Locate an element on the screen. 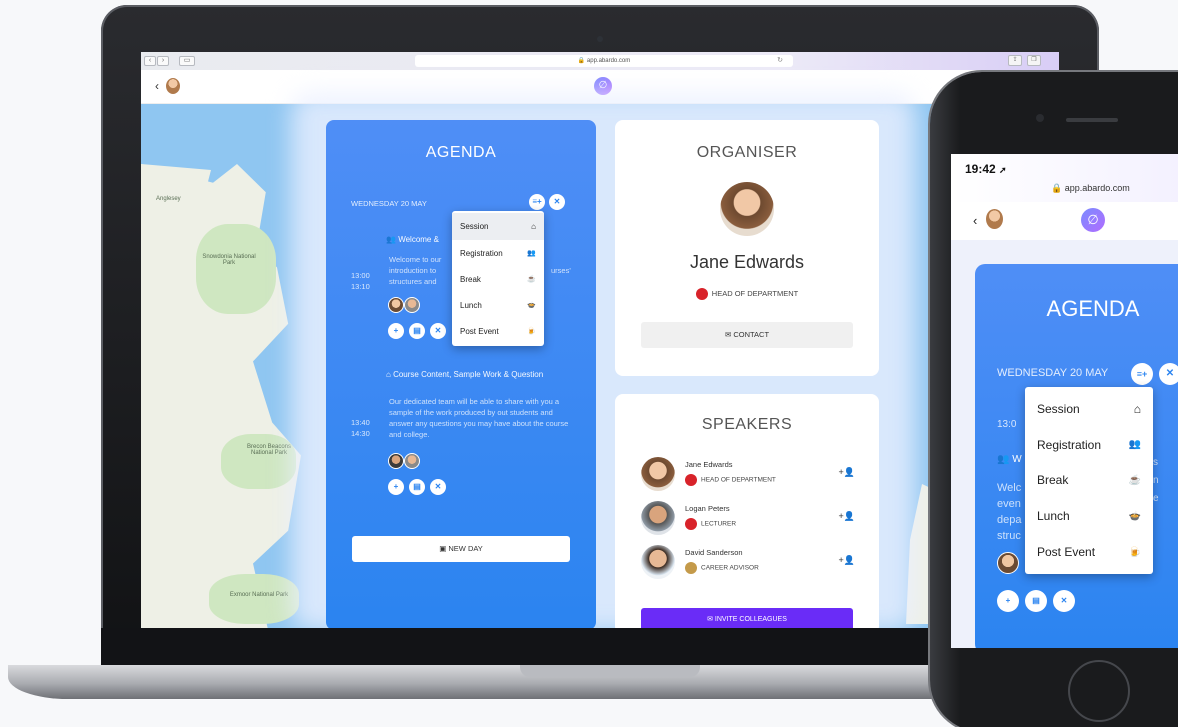 The width and height of the screenshot is (1178, 727). map-label-snowdonia: Snowdonia National Park is located at coordinates (229, 260).